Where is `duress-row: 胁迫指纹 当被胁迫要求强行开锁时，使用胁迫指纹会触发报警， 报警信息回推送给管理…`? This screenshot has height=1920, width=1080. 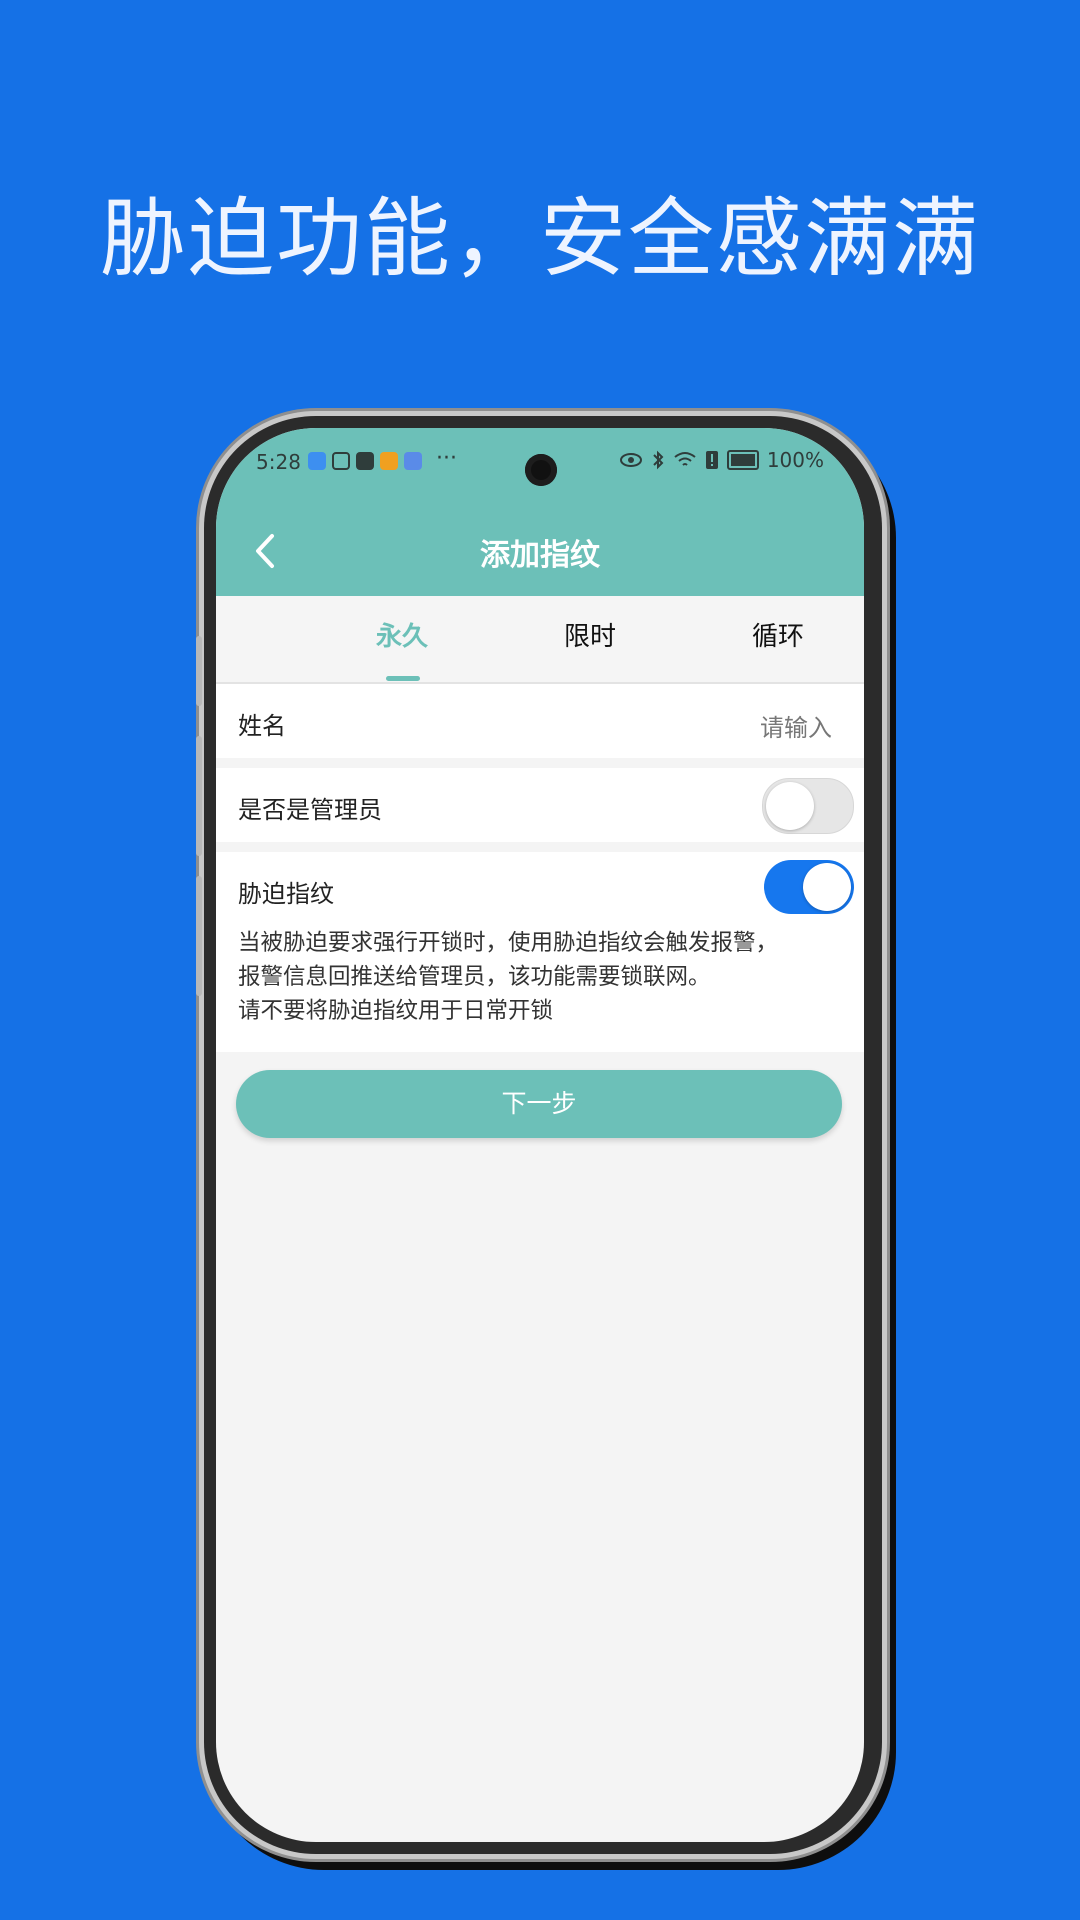
duress-row: 胁迫指纹 当被胁迫要求强行开锁时，使用胁迫指纹会触发报警， 报警信息回推送给管理… is located at coordinates (540, 952).